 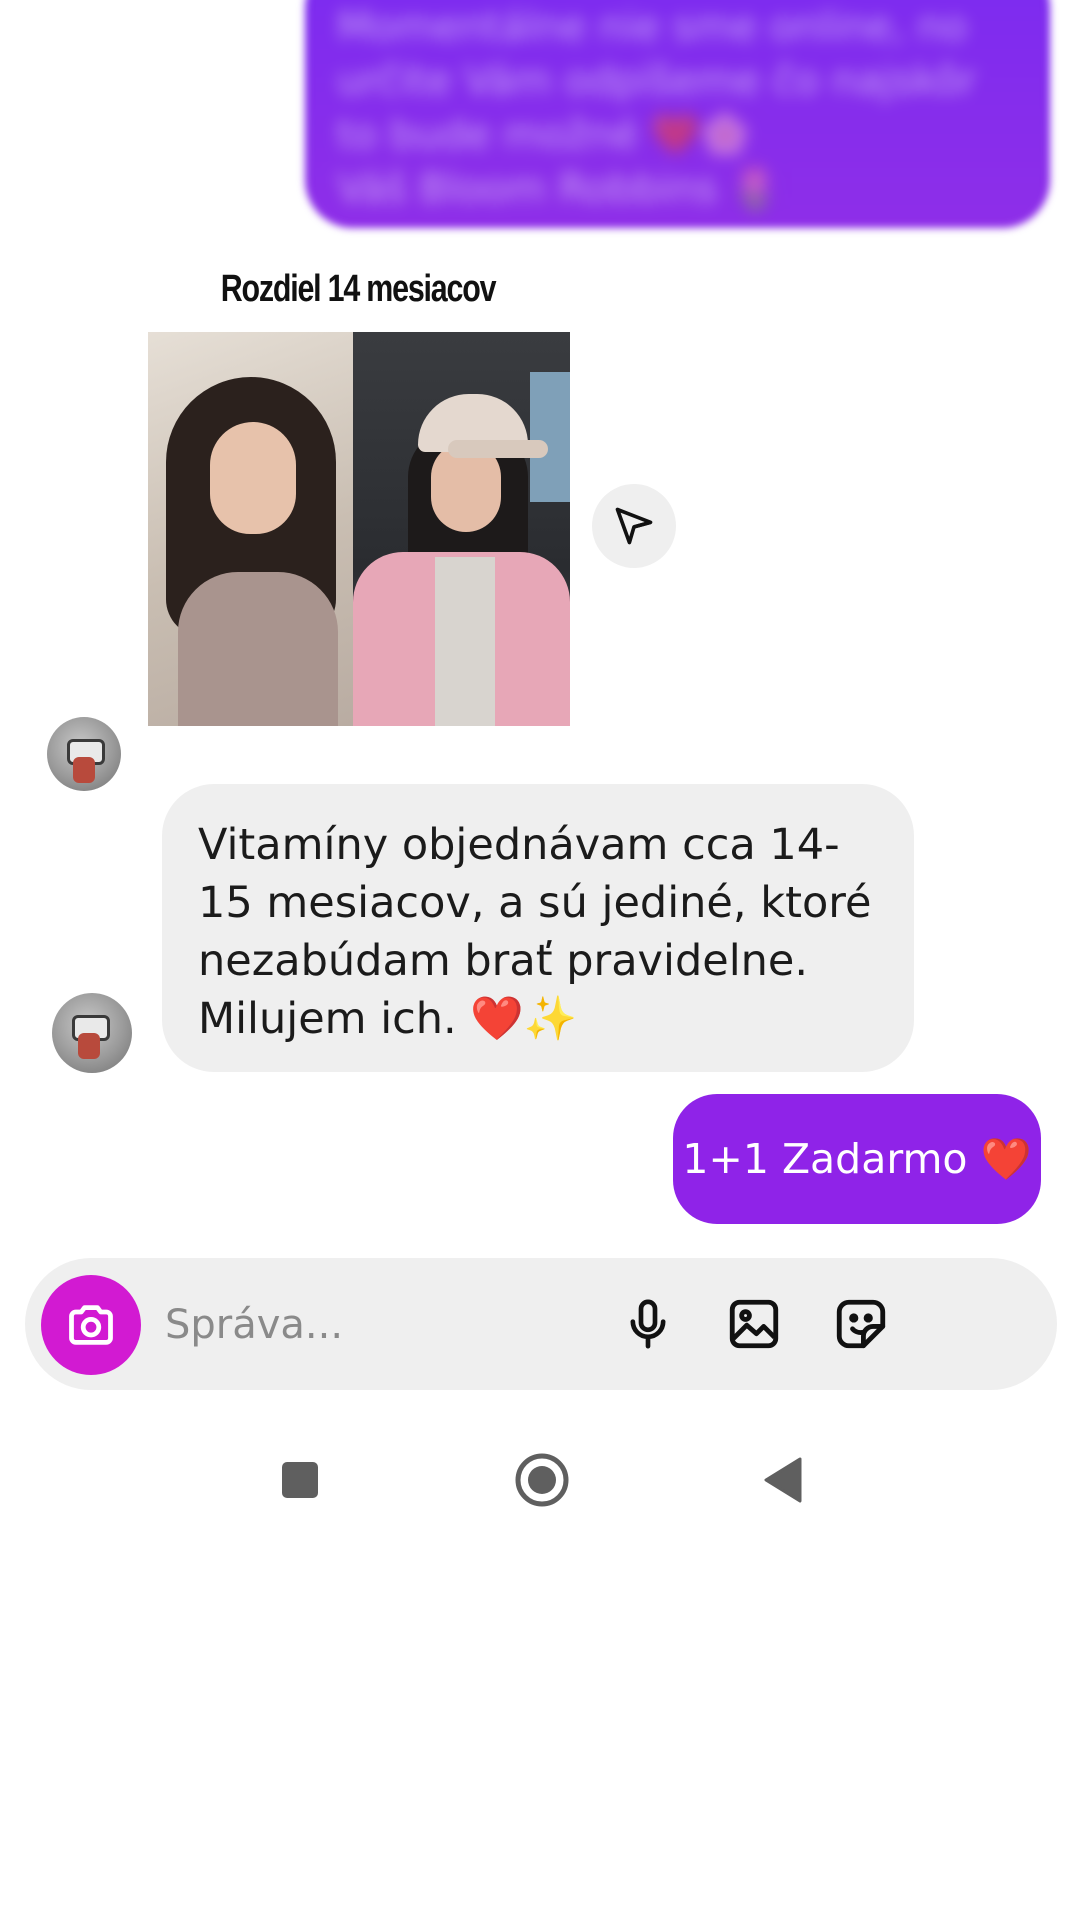 I want to click on sticker-button, so click(x=861, y=1324).